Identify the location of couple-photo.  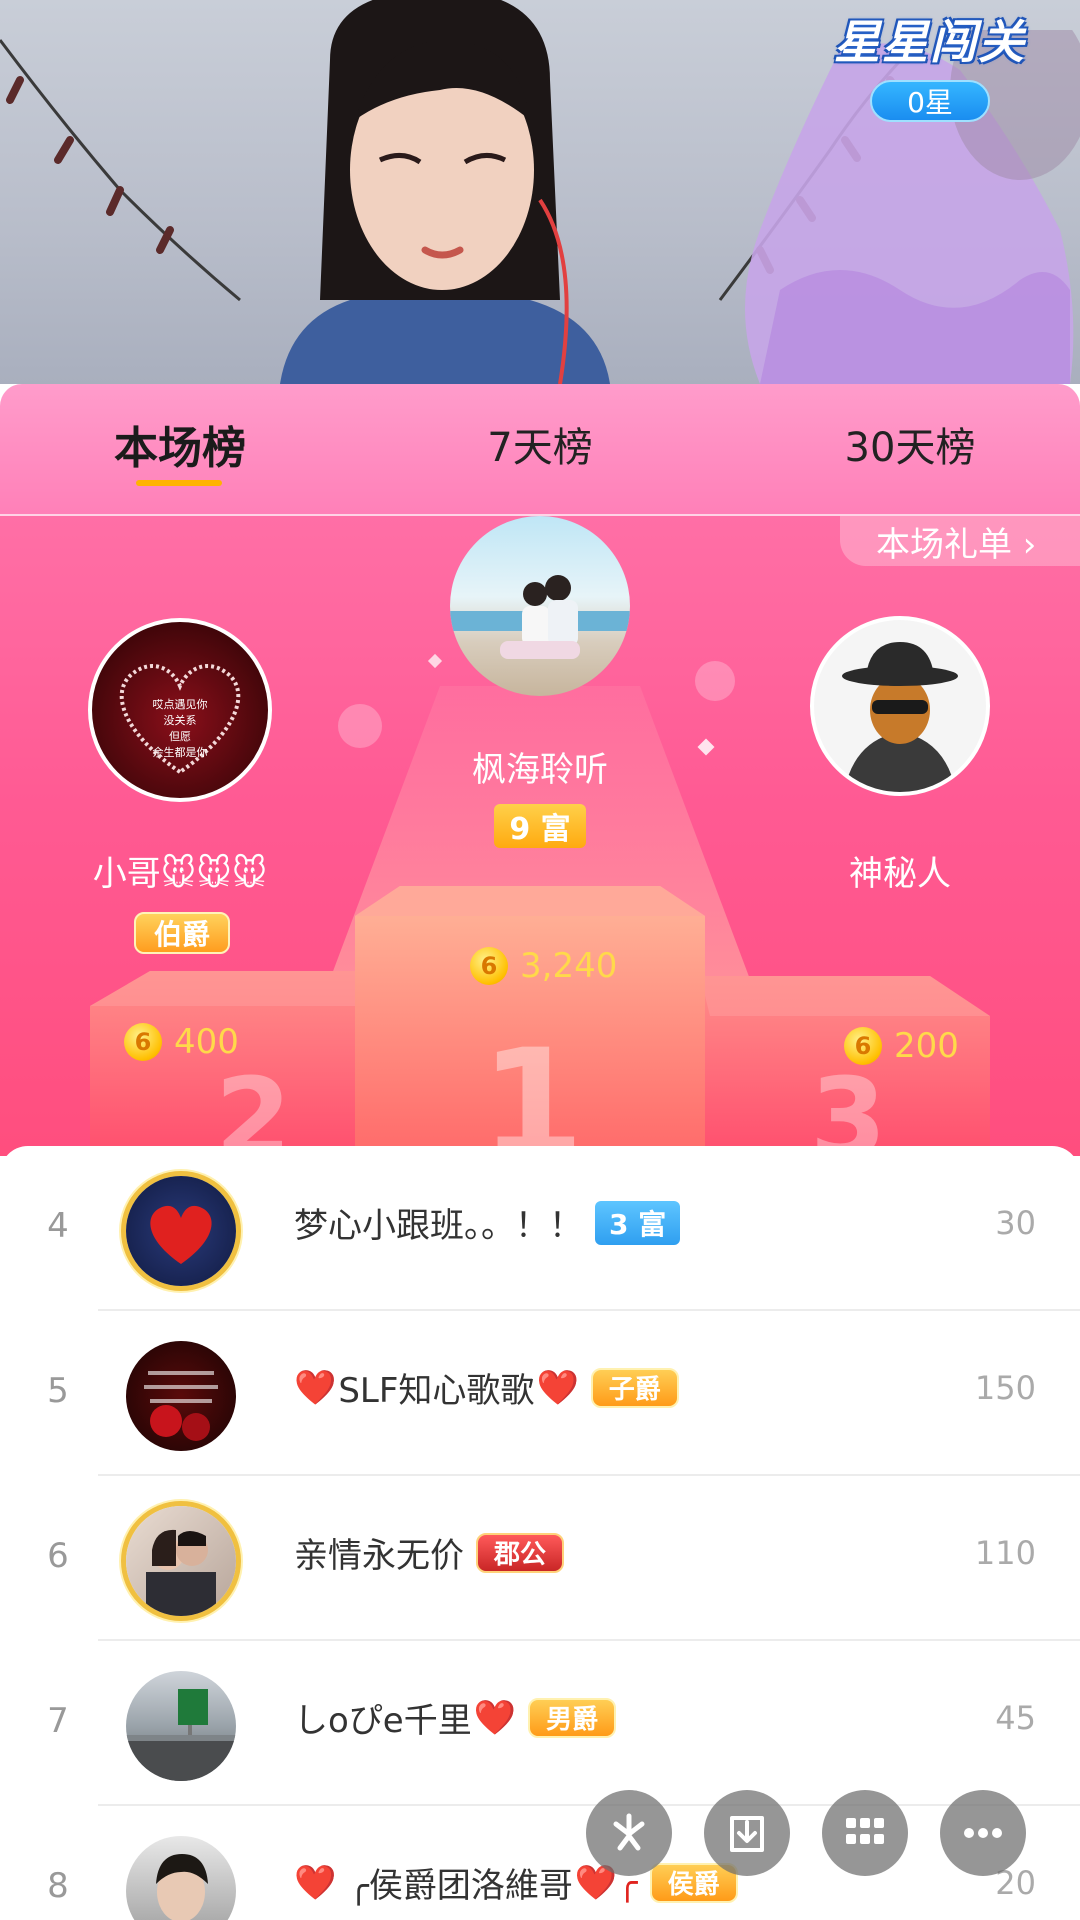
(540, 617).